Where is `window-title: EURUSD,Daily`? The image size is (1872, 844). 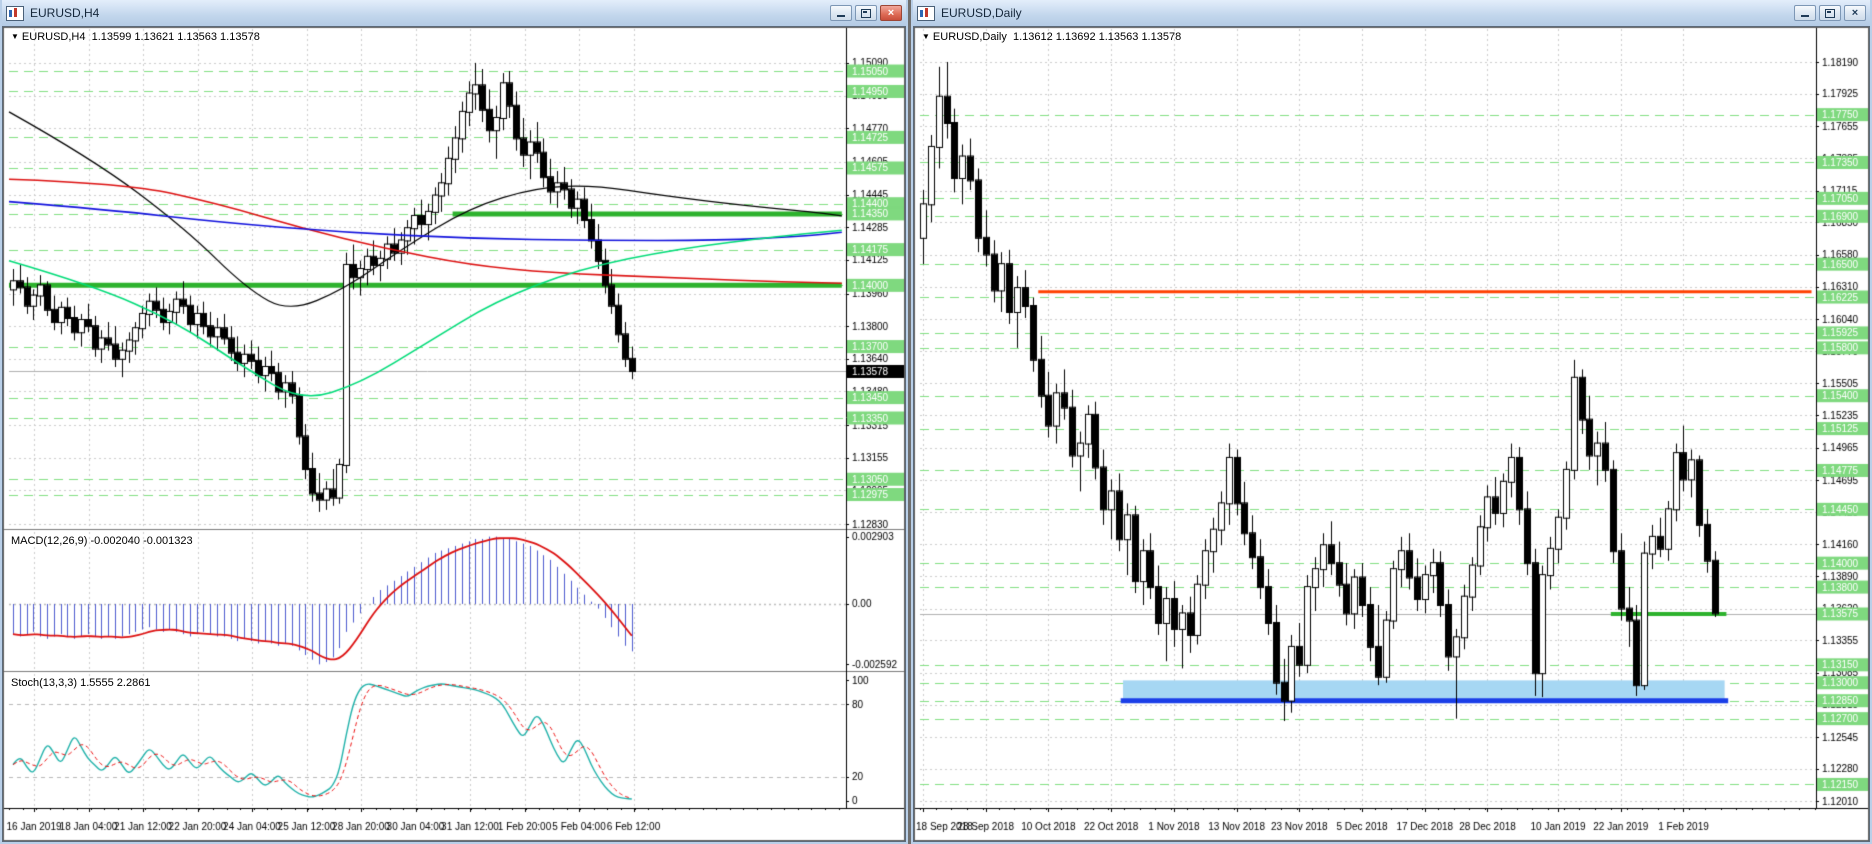
window-title: EURUSD,Daily is located at coordinates (981, 13).